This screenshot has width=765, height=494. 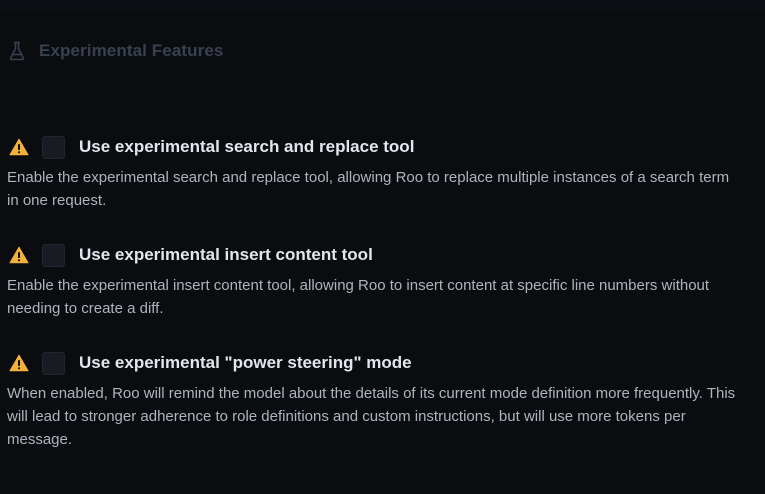 I want to click on feature-row: Use experimental search and replace tool, so click(x=377, y=147).